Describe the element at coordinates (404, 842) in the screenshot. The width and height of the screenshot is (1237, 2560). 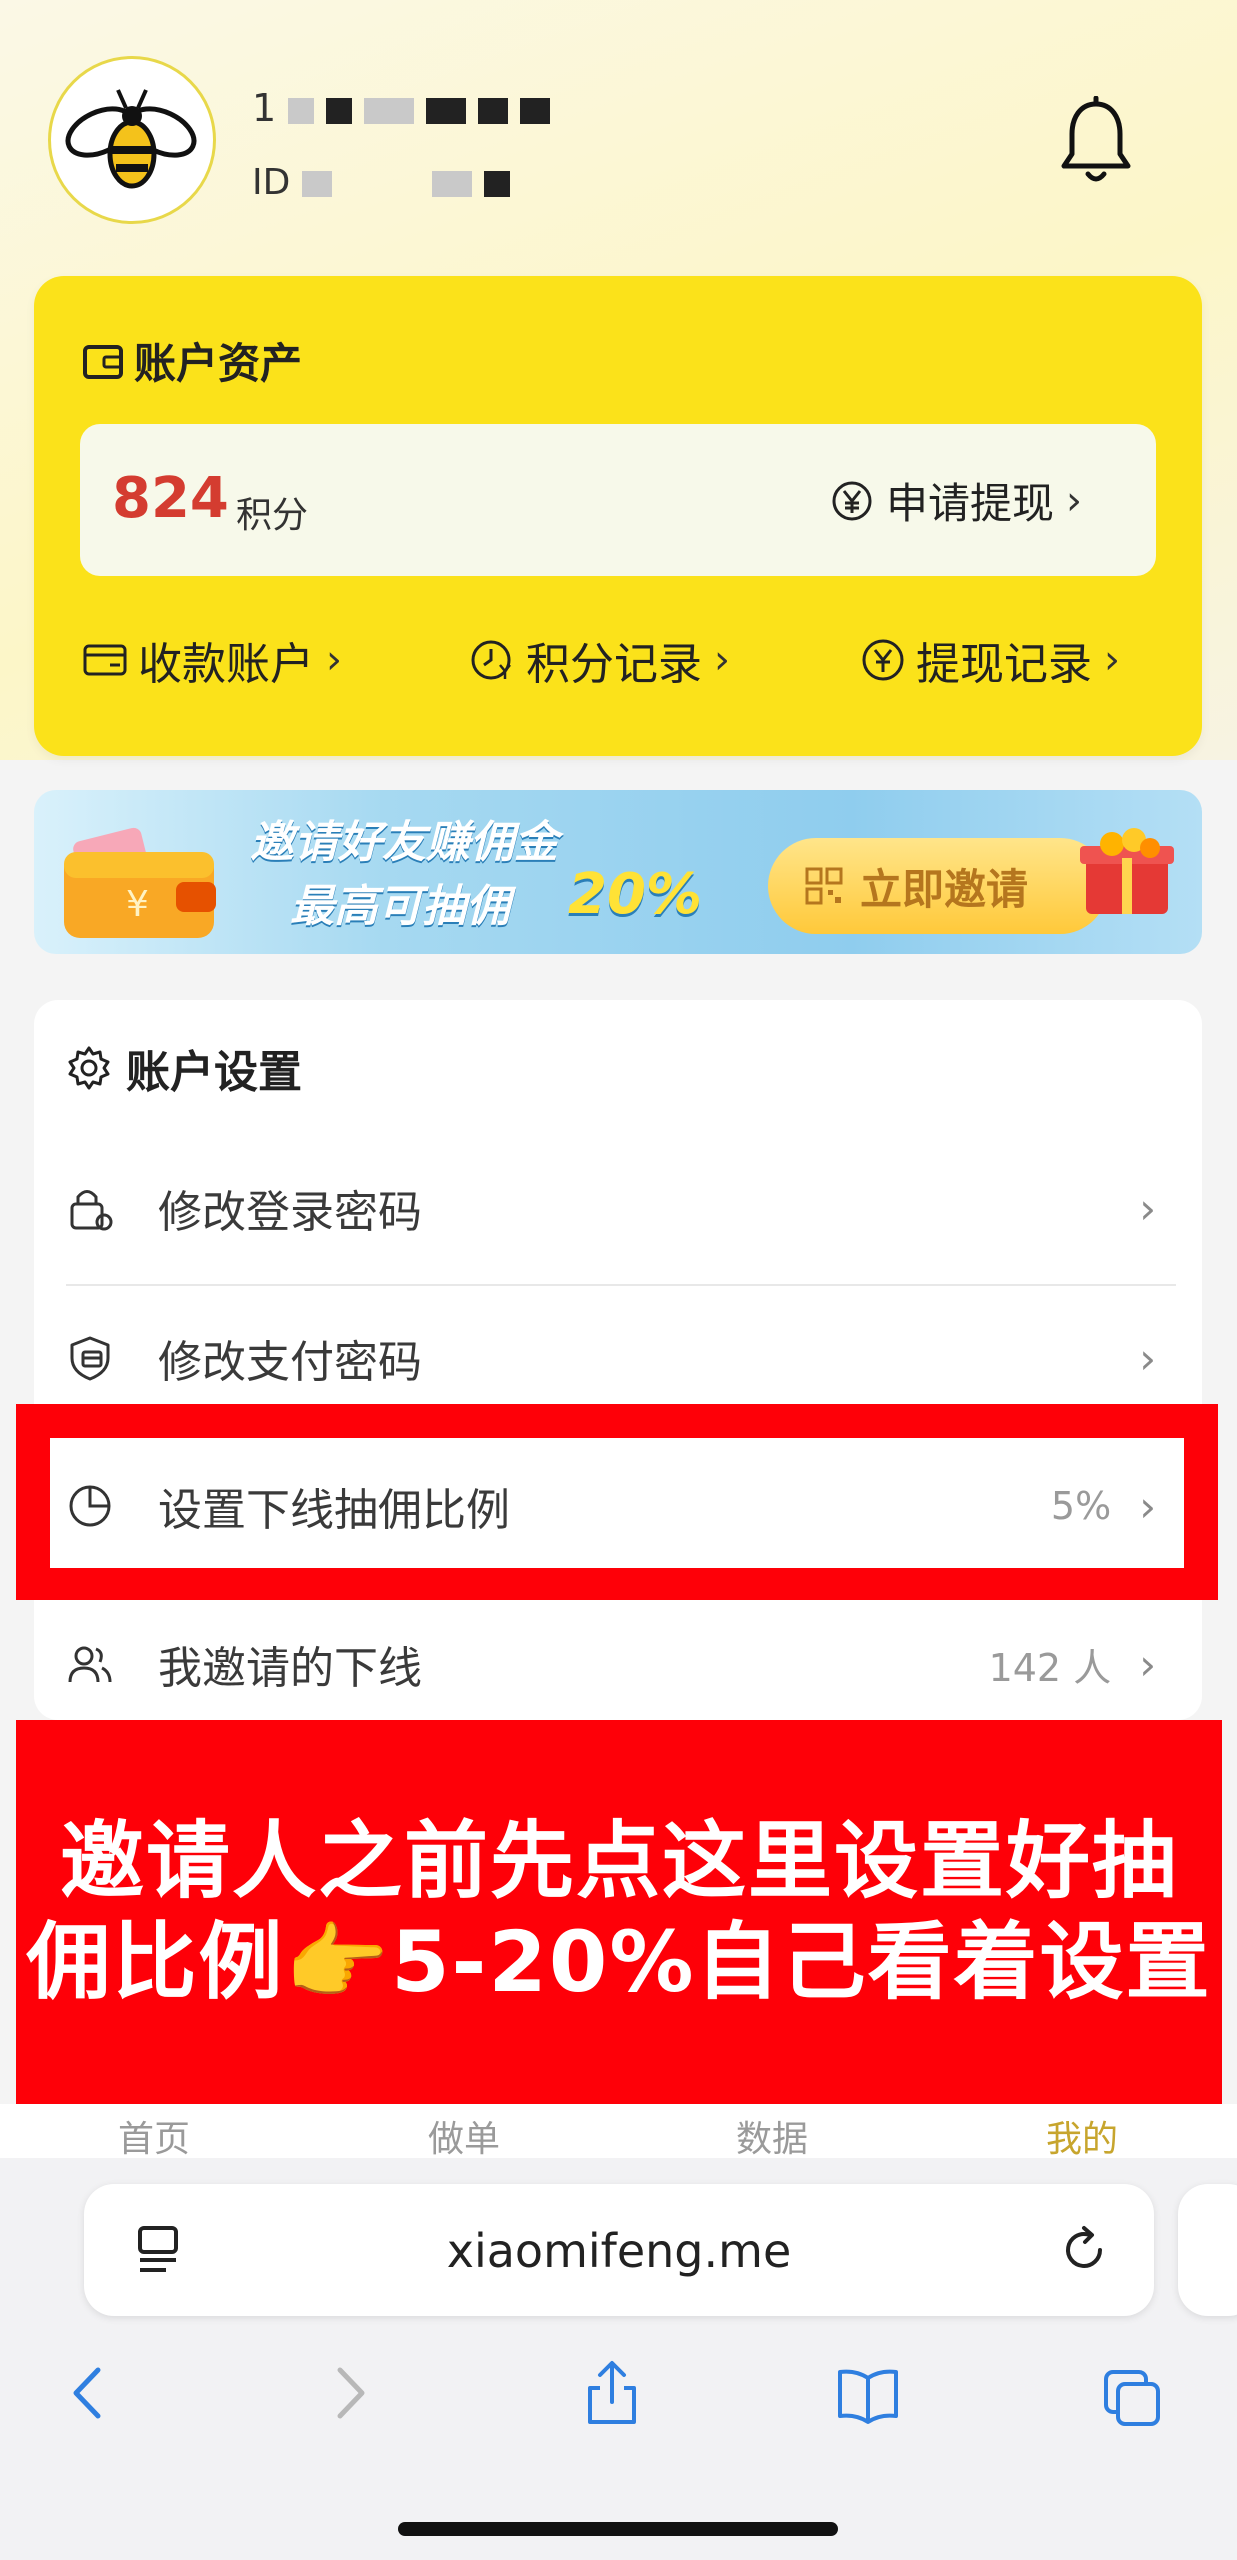
I see `banner-title: 邀请好友赚佣金` at that location.